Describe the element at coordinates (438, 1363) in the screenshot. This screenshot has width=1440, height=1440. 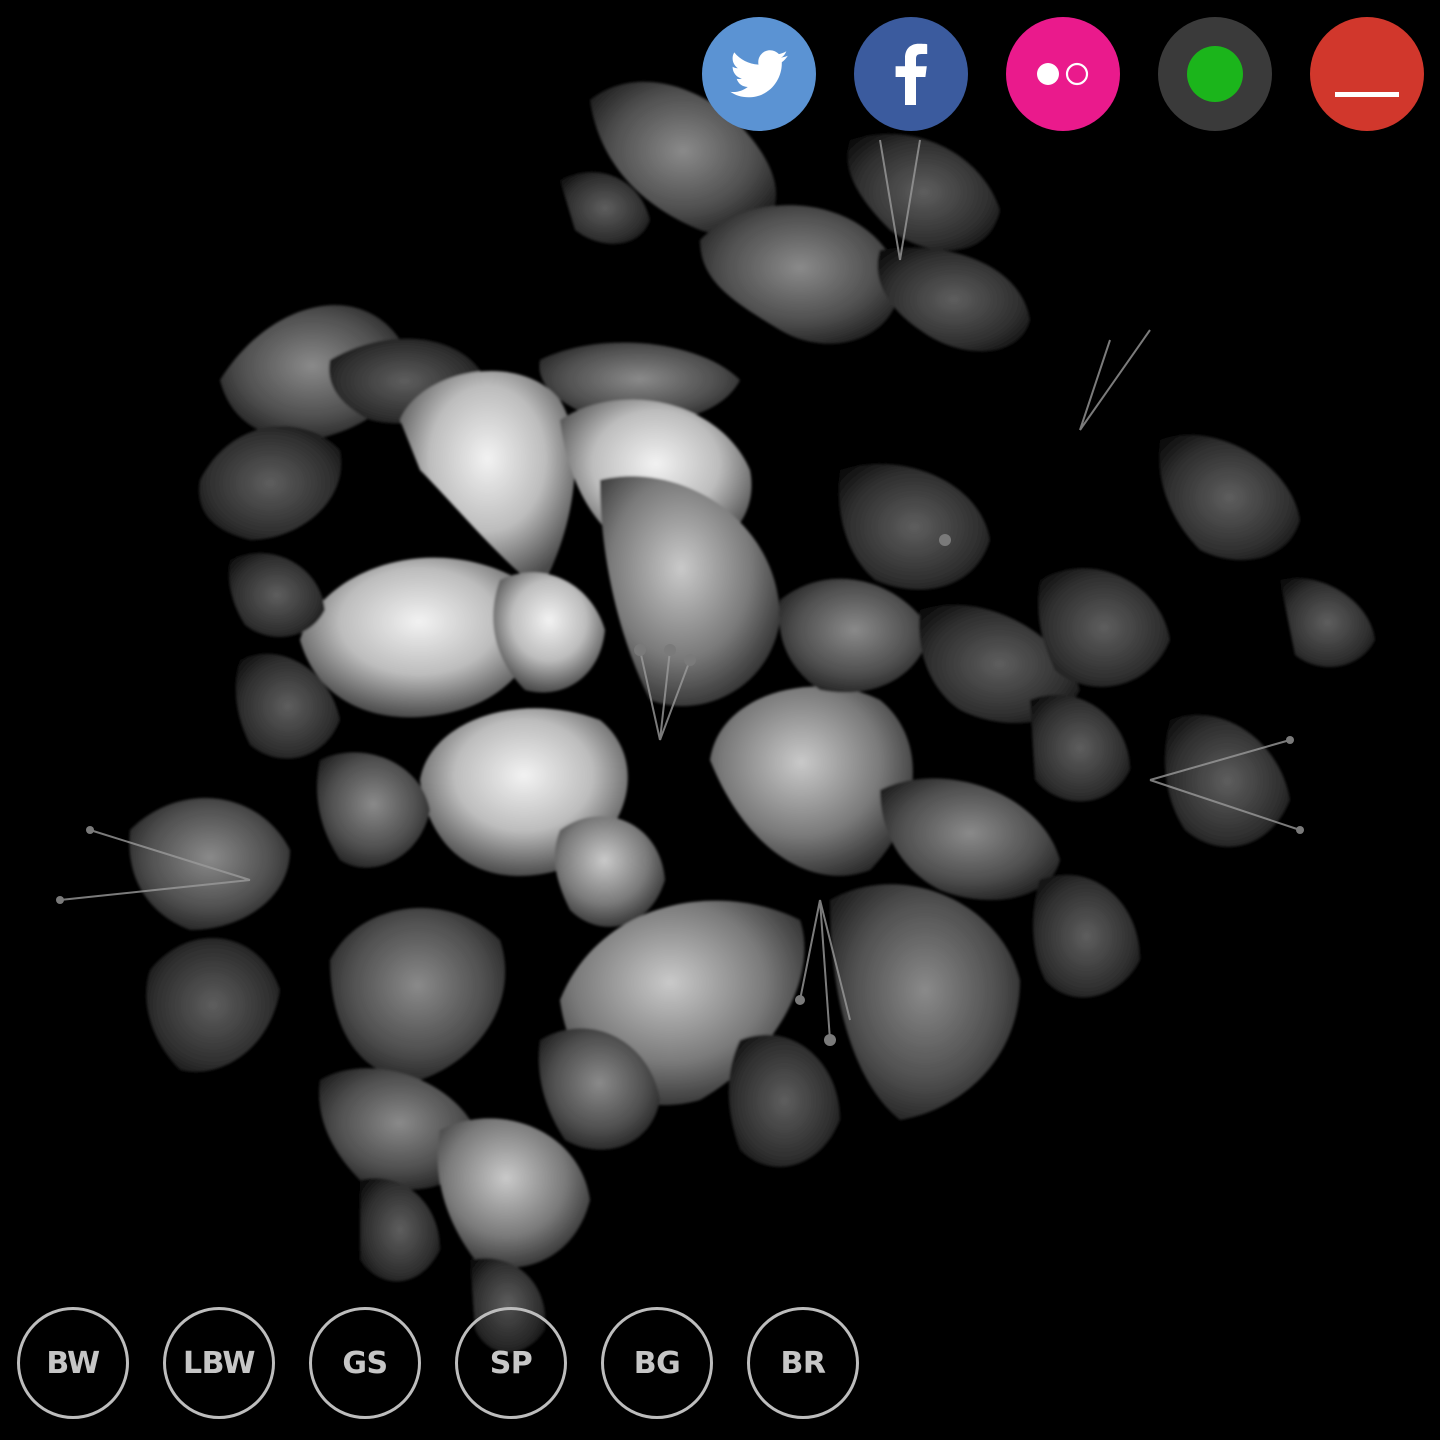
I see `filter-buttons: BW LBW GS SP BG BR` at that location.